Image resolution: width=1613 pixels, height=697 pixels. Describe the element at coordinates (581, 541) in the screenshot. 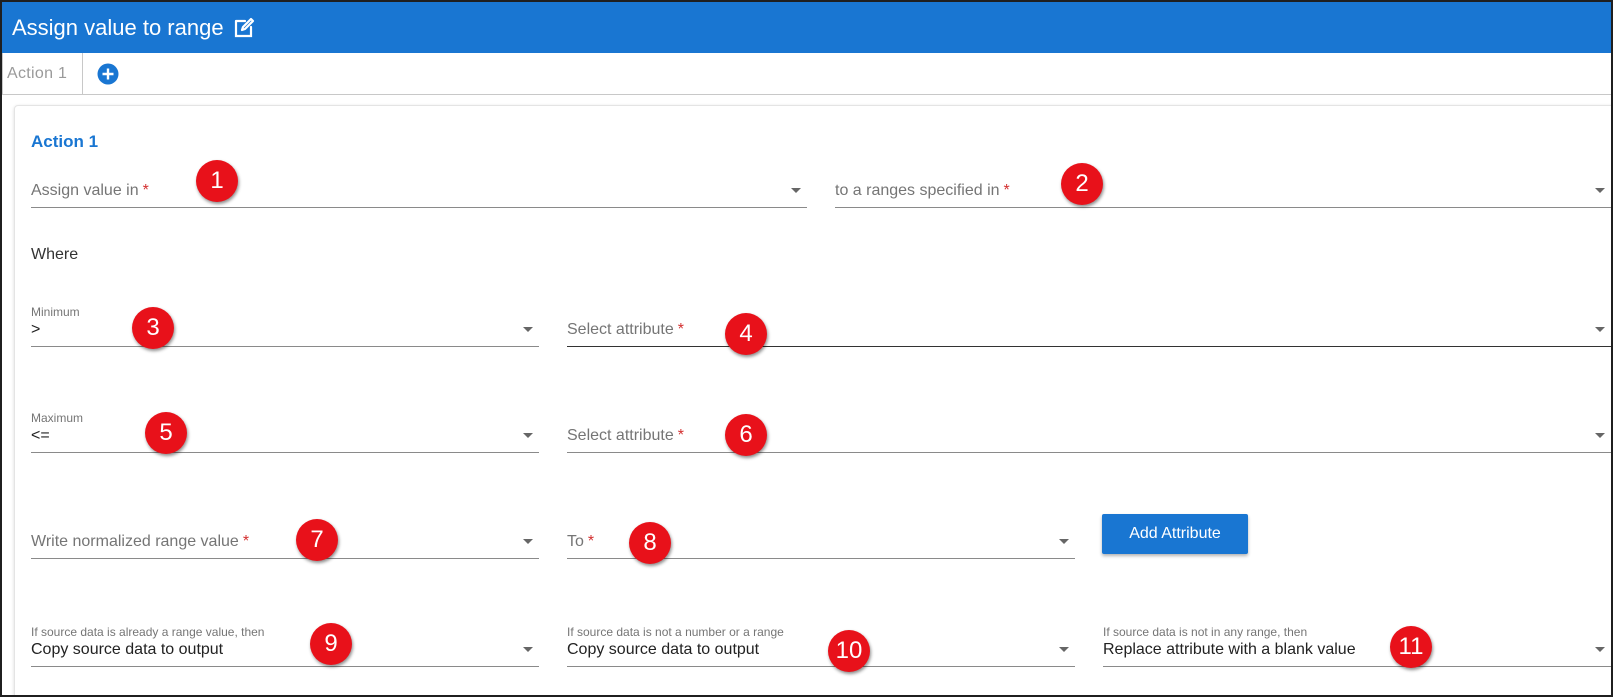

I see `field-label: To *` at that location.